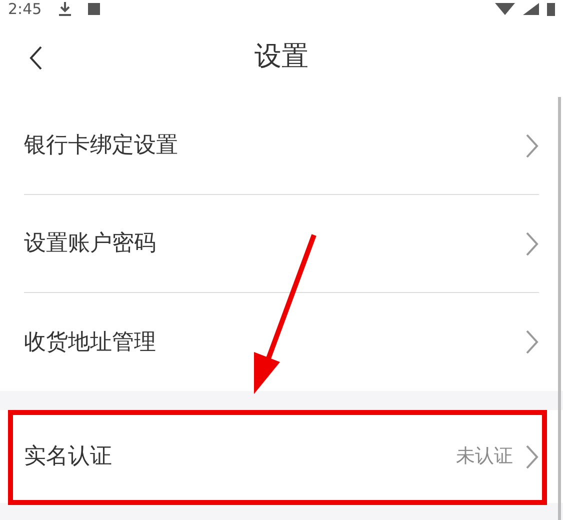  I want to click on signal-icon, so click(531, 9).